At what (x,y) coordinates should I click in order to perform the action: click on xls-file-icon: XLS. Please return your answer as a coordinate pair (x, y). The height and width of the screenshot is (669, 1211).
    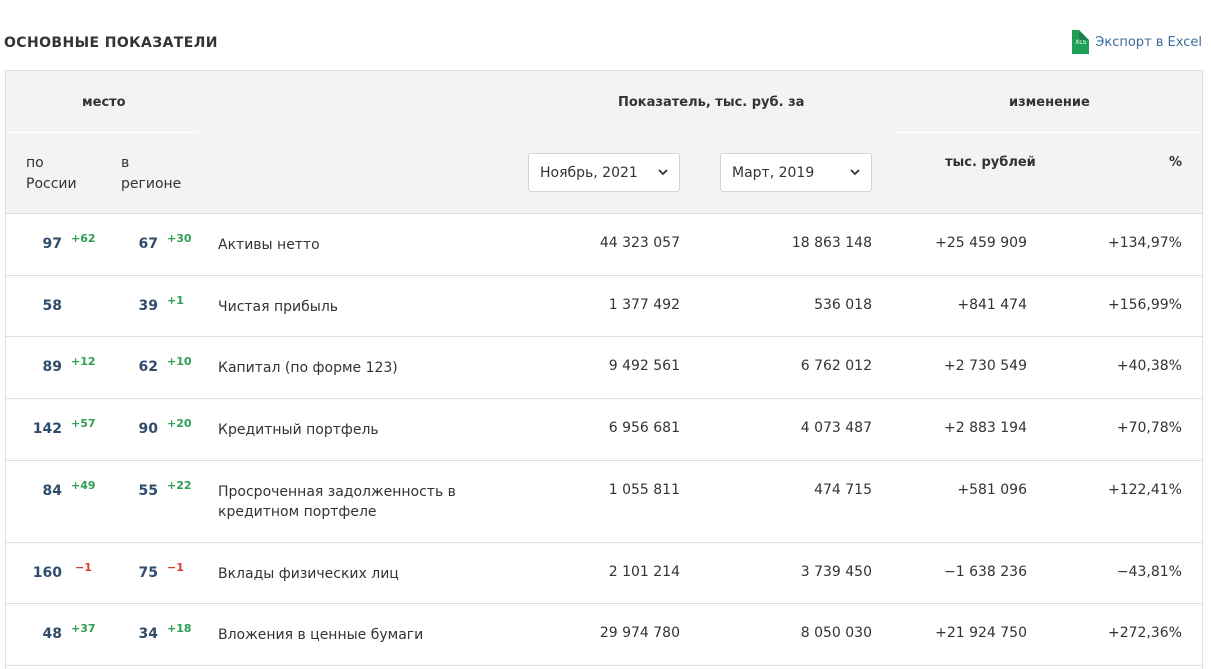
    Looking at the image, I should click on (1081, 42).